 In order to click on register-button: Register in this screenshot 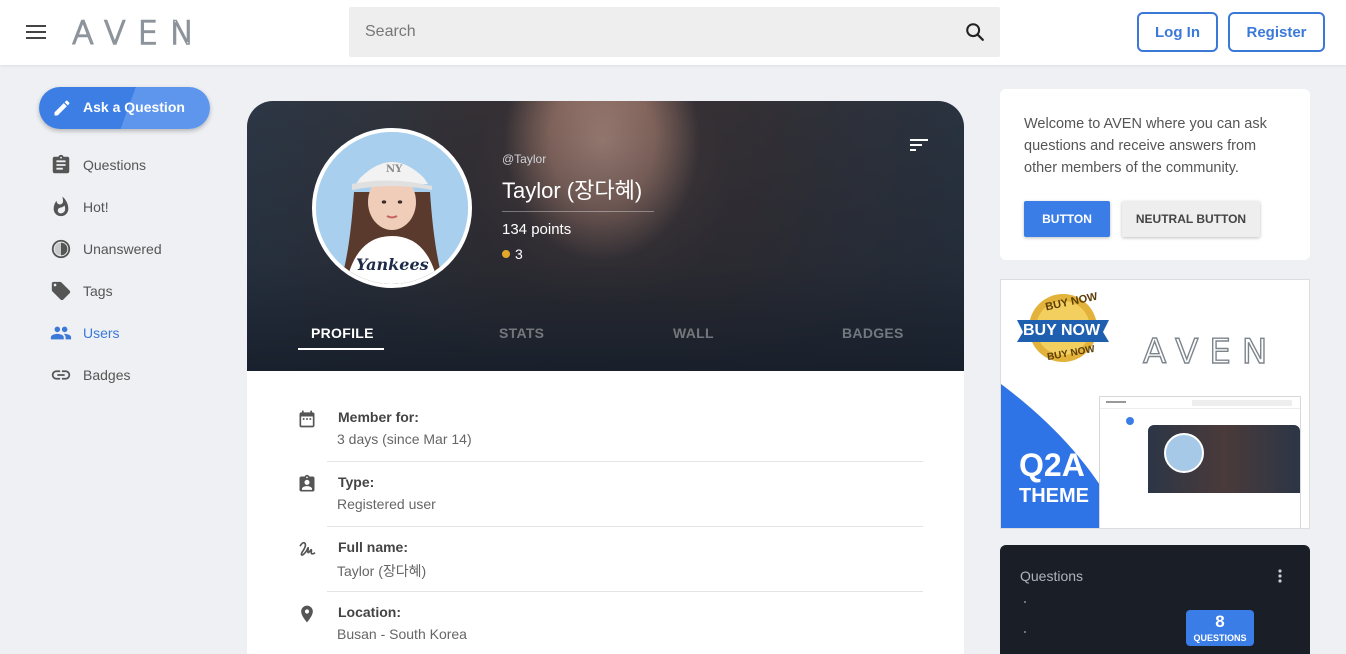, I will do `click(1276, 32)`.